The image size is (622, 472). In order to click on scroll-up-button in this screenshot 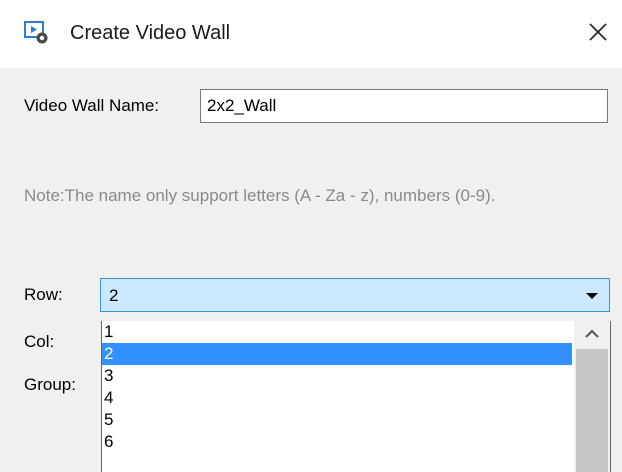, I will do `click(592, 334)`.